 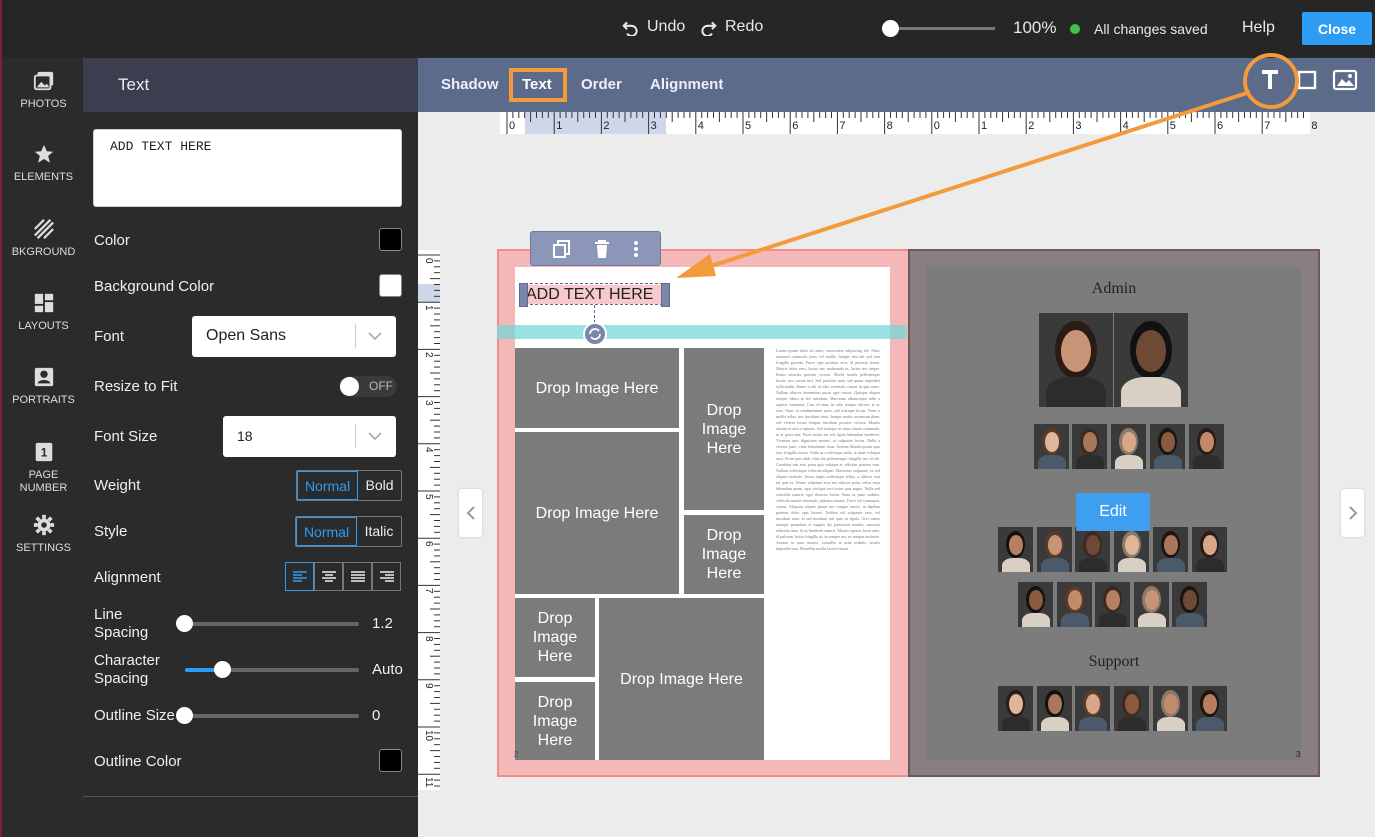 What do you see at coordinates (1258, 28) in the screenshot?
I see `help-link: Help` at bounding box center [1258, 28].